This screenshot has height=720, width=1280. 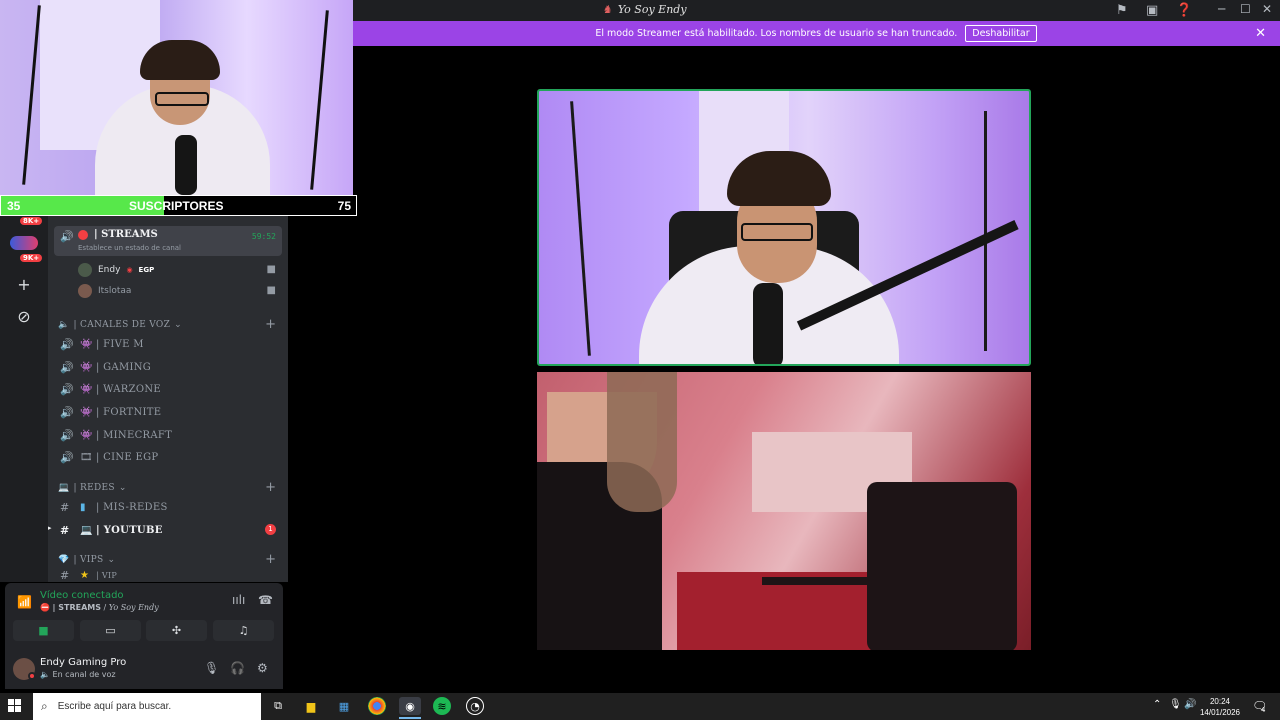 I want to click on inbox-icon: ▣, so click(x=1152, y=10).